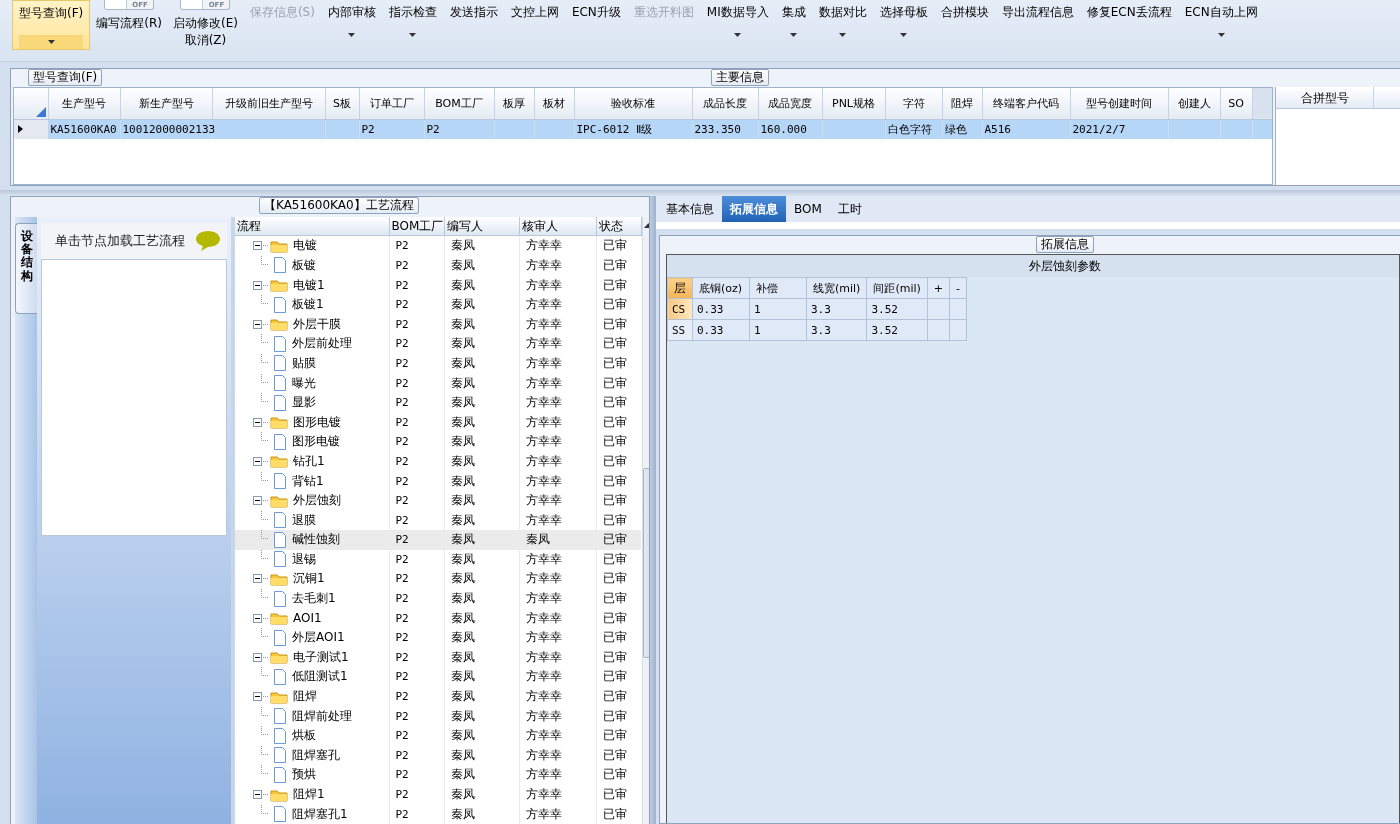 The height and width of the screenshot is (824, 1400). I want to click on table-cell: 方幸幸, so click(557, 775).